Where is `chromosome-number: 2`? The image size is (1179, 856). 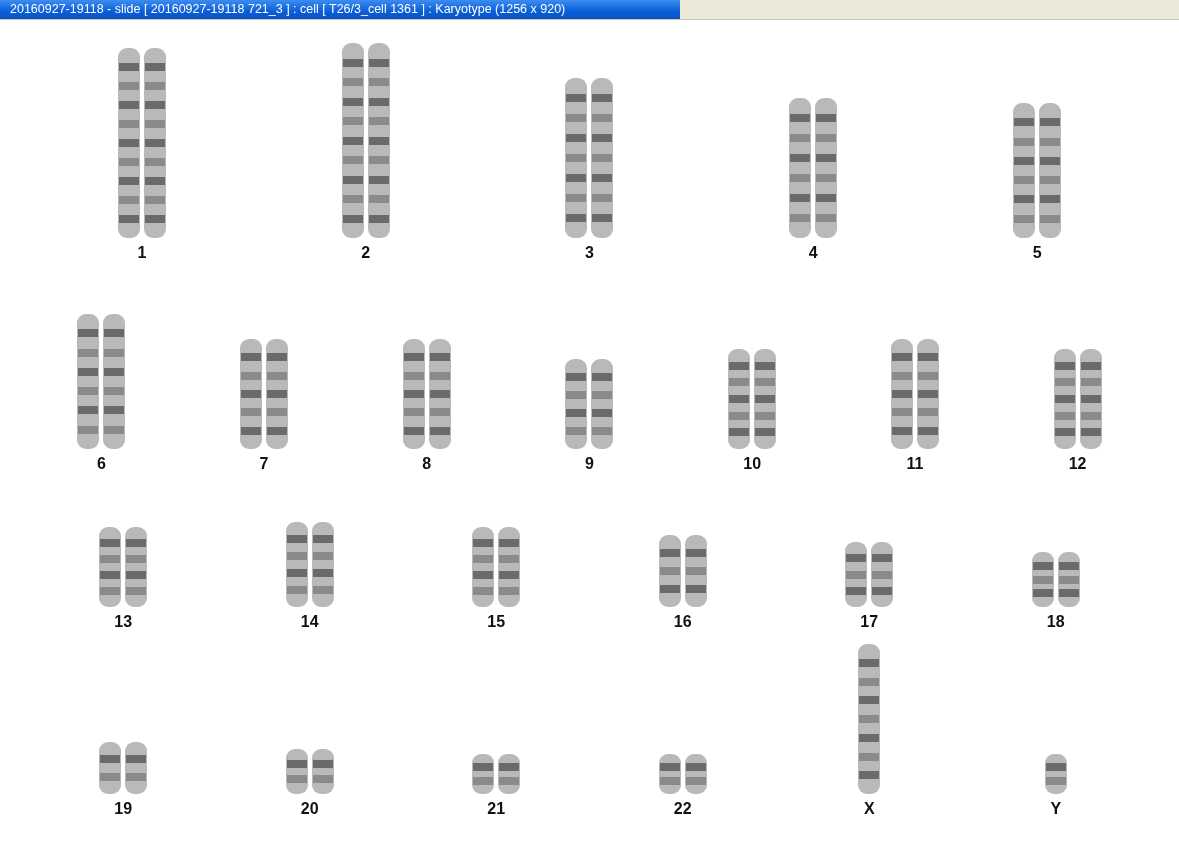 chromosome-number: 2 is located at coordinates (366, 253).